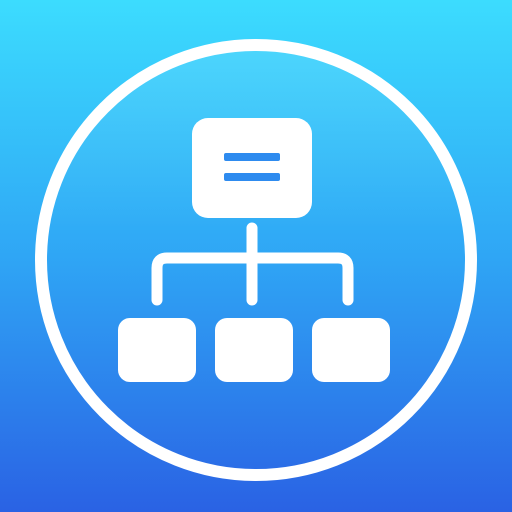 This screenshot has height=512, width=512. I want to click on bottom-node-left, so click(157, 350).